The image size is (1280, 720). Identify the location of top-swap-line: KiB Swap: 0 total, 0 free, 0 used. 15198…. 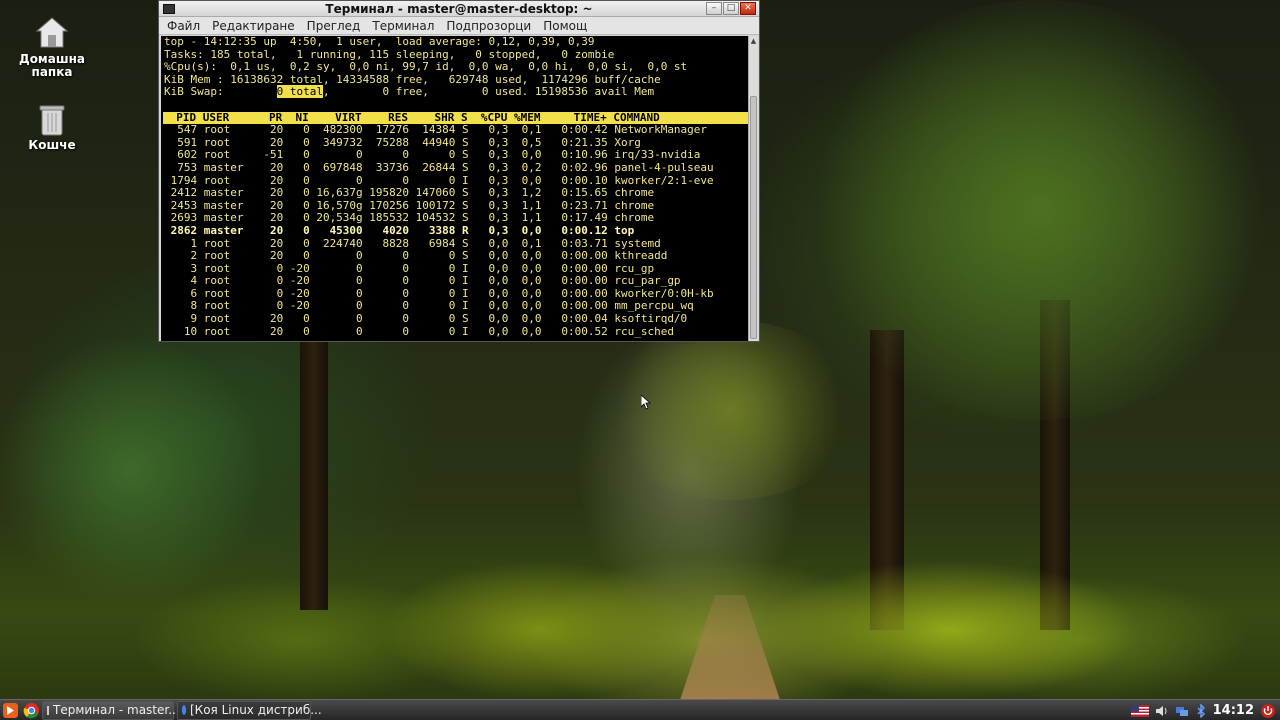
(456, 92).